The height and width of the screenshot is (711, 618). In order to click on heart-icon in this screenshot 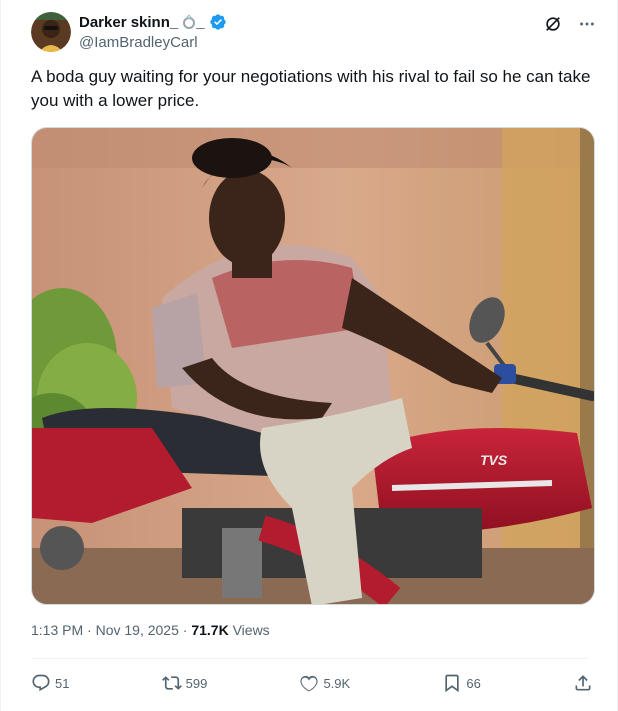, I will do `click(309, 683)`.